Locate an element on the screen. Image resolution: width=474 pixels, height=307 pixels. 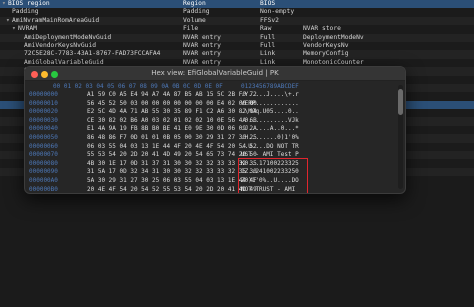
tree-row-subtype: Link is located at coordinates (268, 54).